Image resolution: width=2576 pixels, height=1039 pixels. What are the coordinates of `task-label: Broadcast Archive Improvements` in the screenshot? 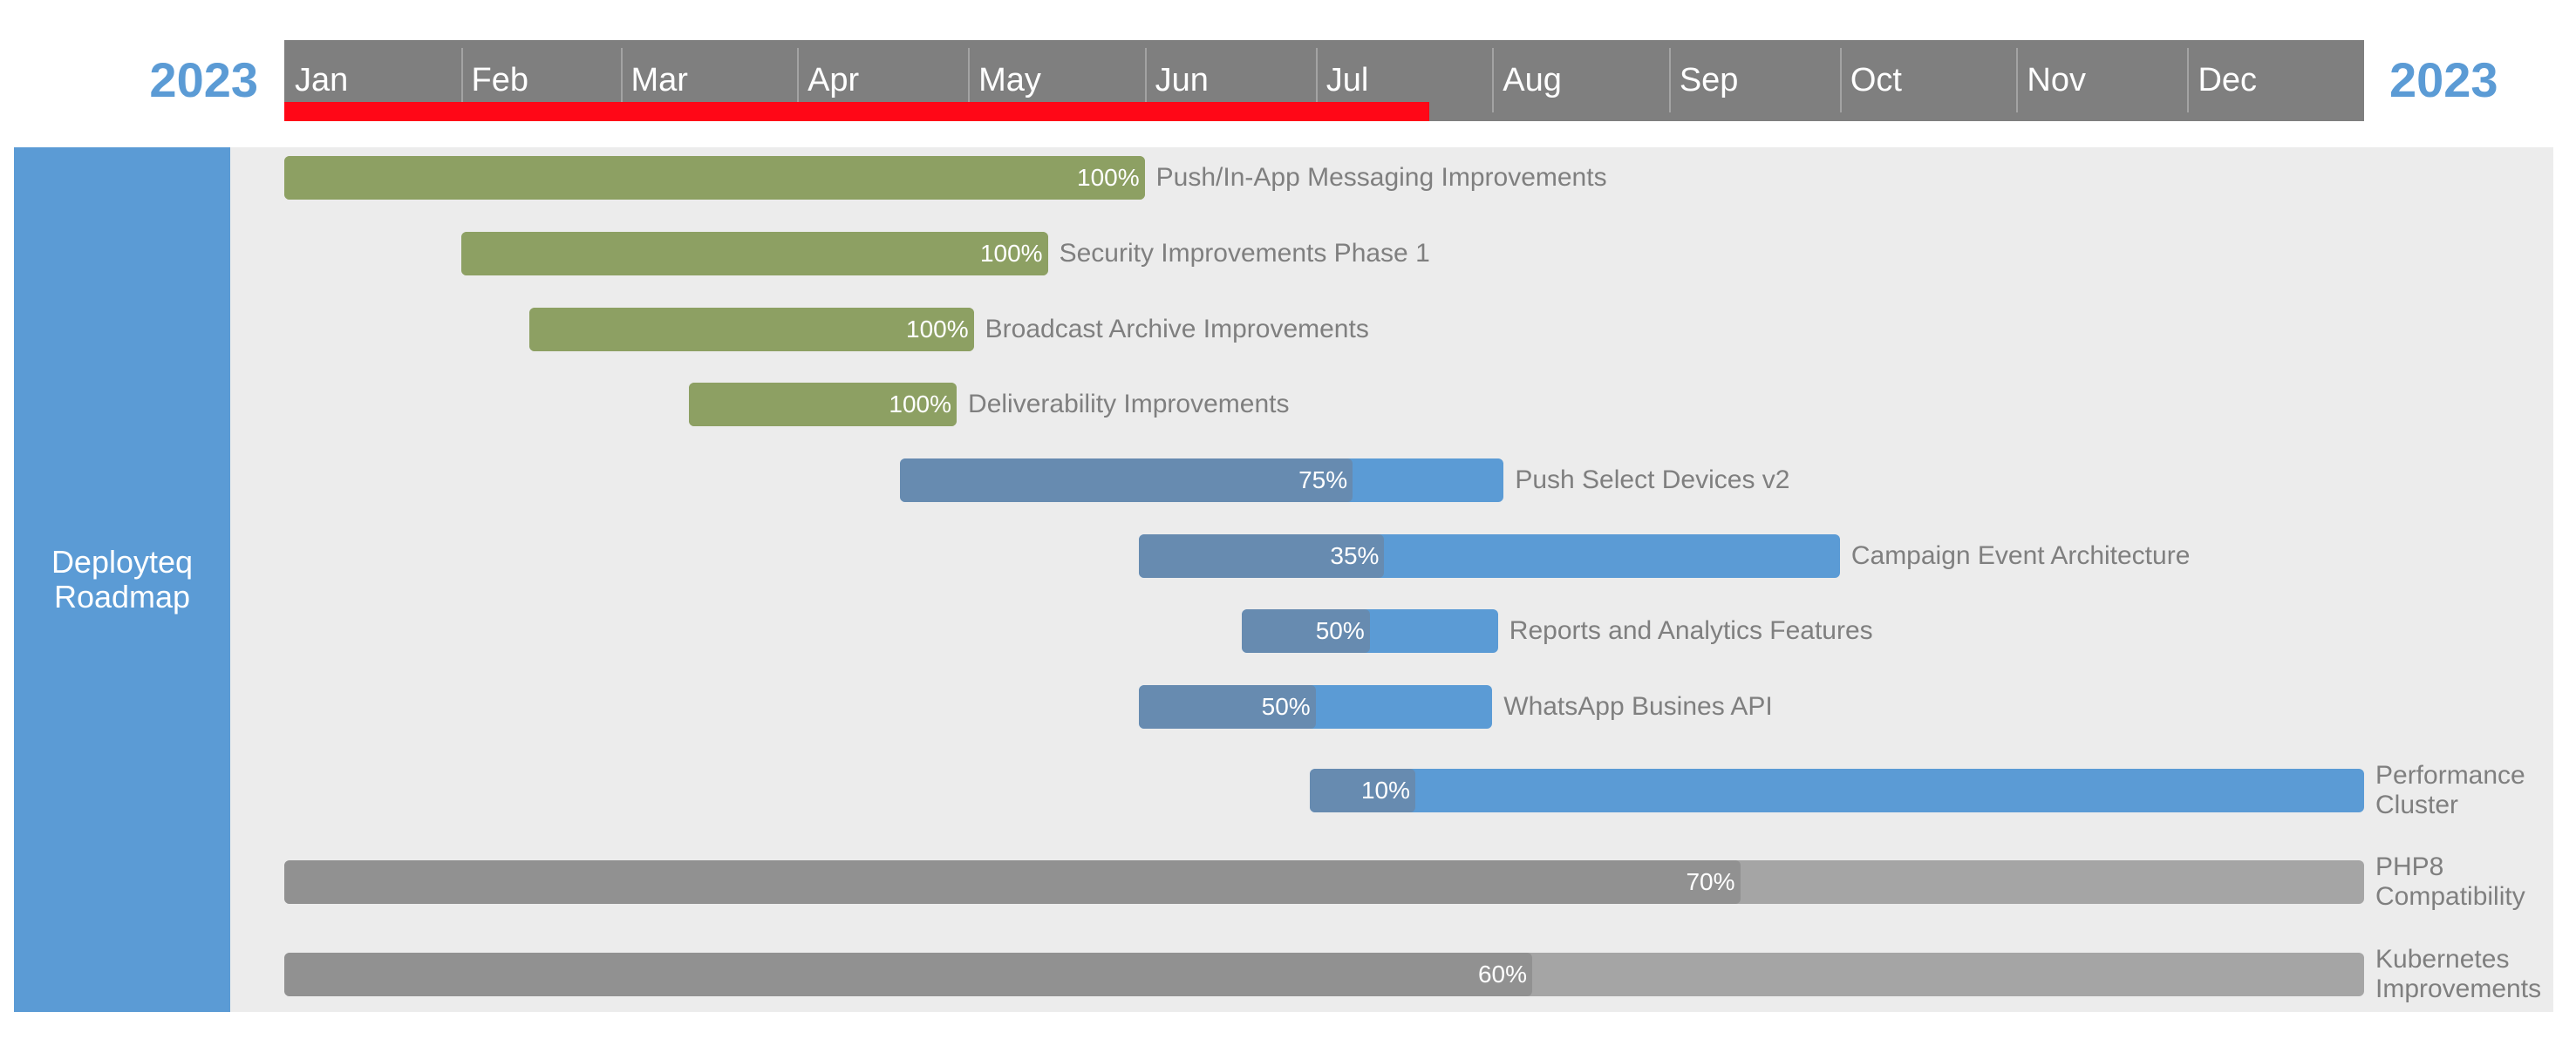 It's located at (1177, 329).